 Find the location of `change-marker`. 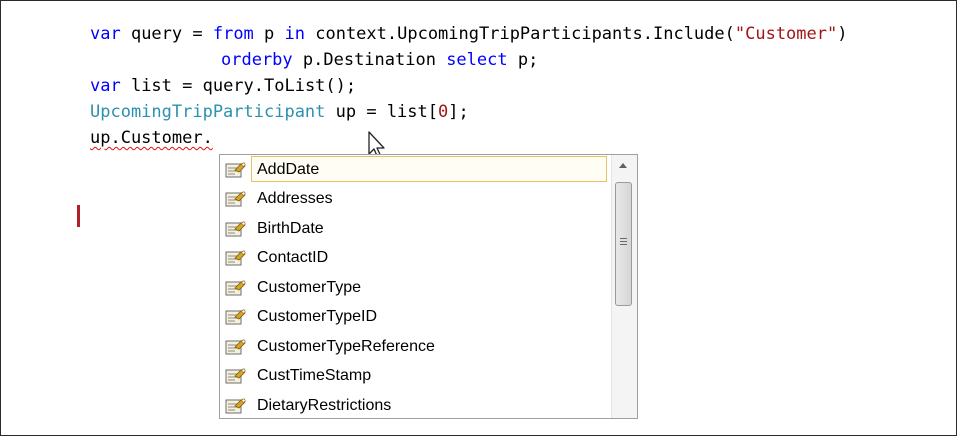

change-marker is located at coordinates (78, 216).